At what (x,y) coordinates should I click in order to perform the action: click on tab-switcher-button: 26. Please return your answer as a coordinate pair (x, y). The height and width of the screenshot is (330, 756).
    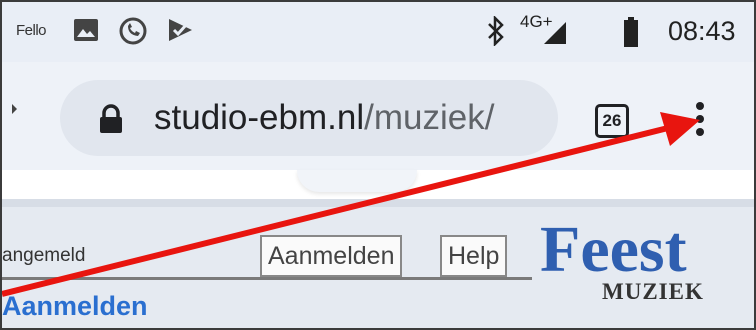
    Looking at the image, I should click on (612, 121).